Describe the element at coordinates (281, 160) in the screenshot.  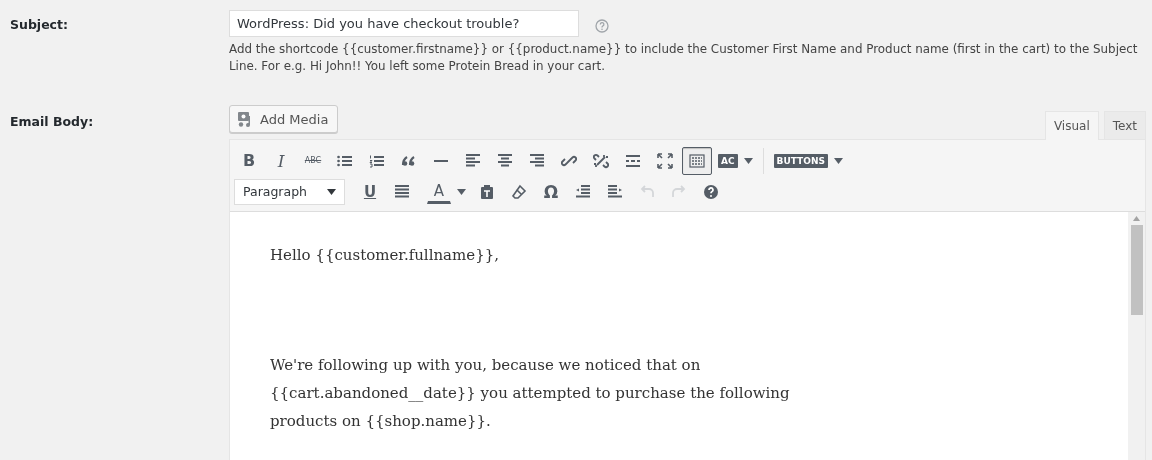
I see `italic-button: I` at that location.